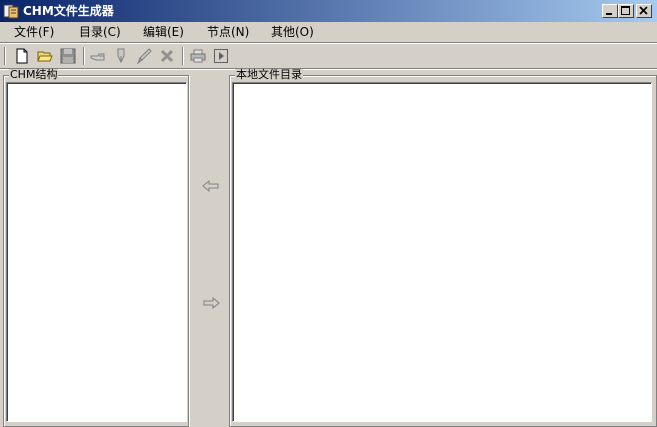 The width and height of the screenshot is (657, 427). What do you see at coordinates (34, 32) in the screenshot?
I see `menu-file: 文件(F)` at bounding box center [34, 32].